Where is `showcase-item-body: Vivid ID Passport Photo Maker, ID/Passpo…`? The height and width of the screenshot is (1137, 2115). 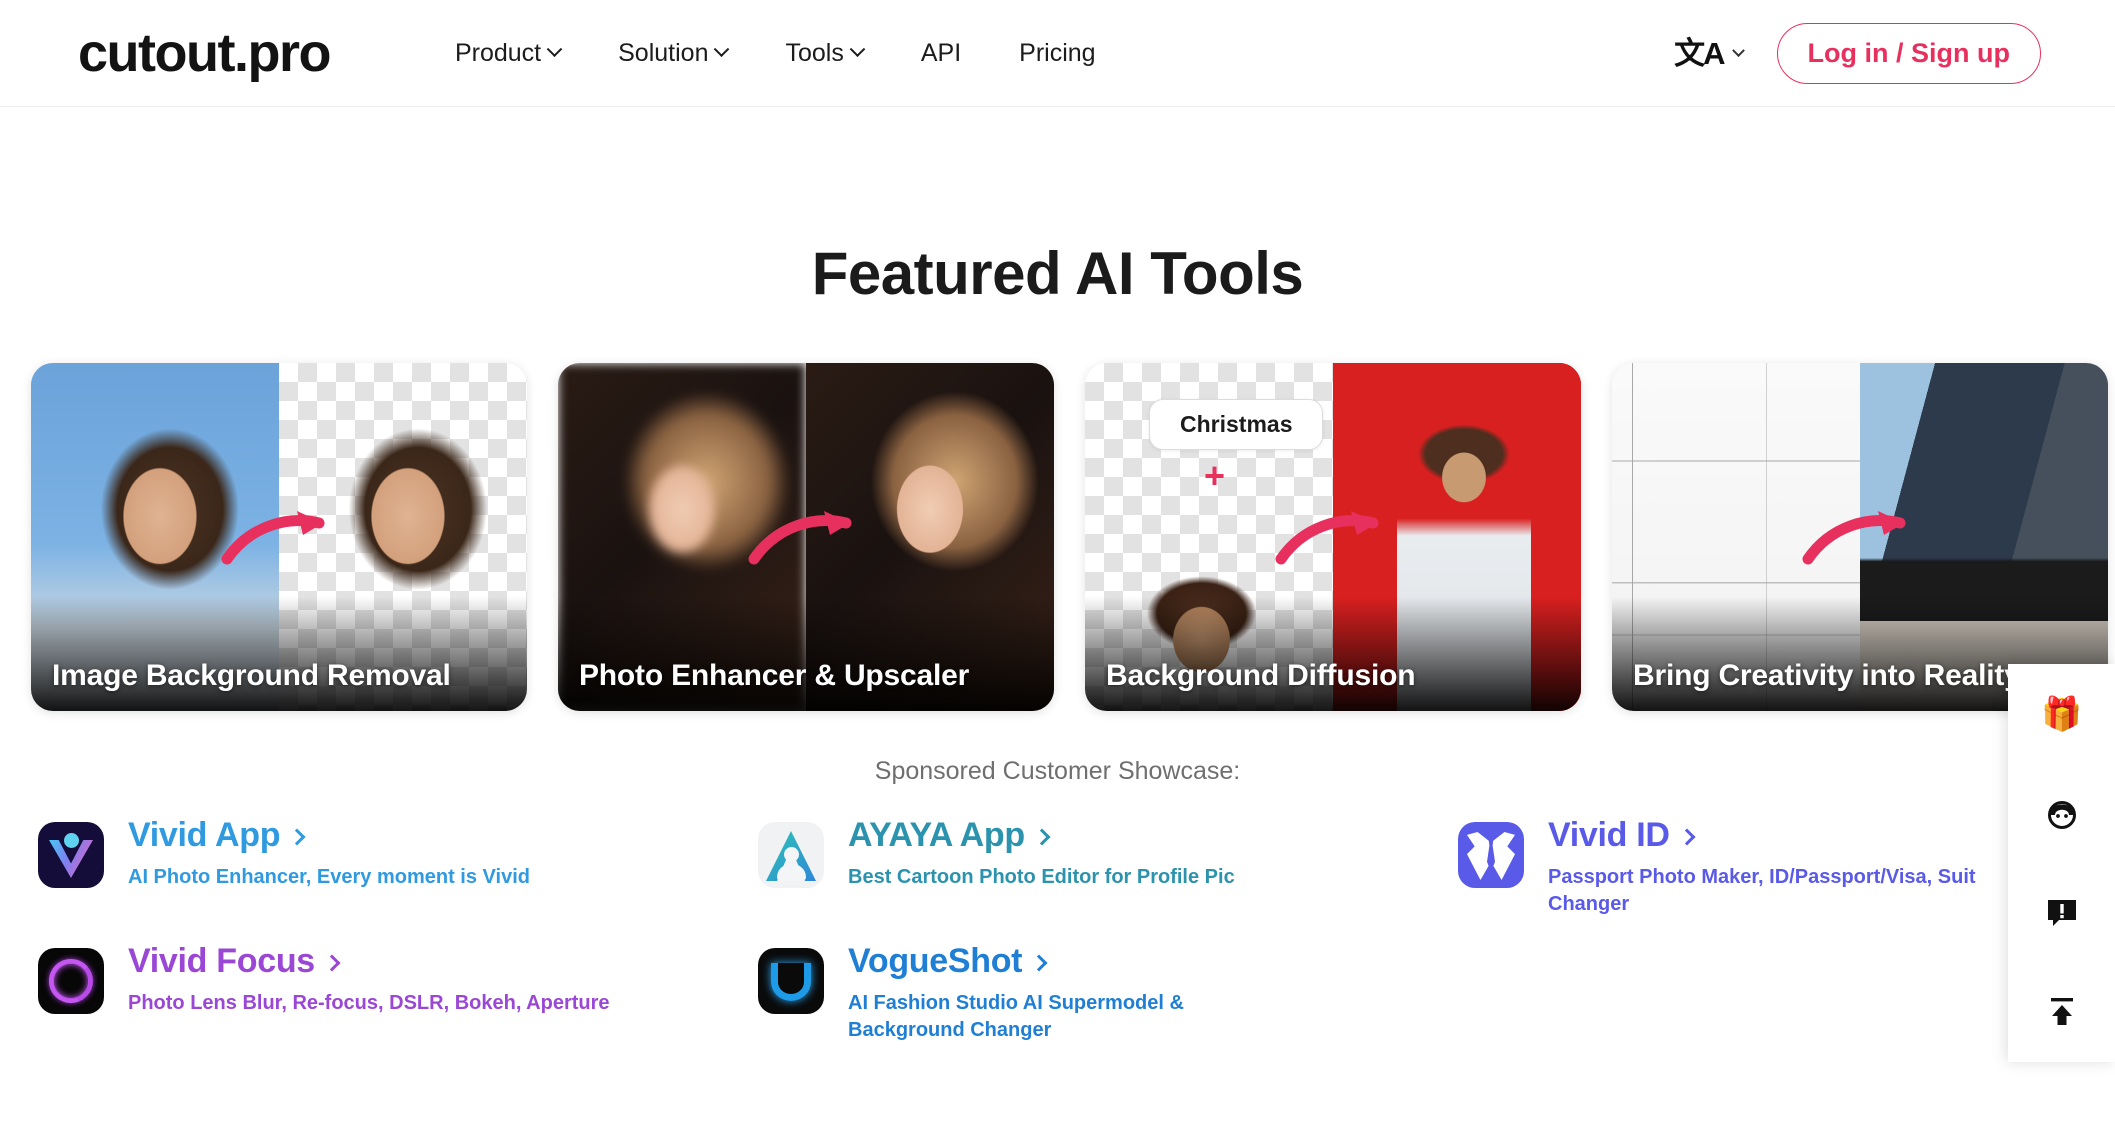 showcase-item-body: Vivid ID Passport Photo Maker, ID/Passpo… is located at coordinates (1768, 866).